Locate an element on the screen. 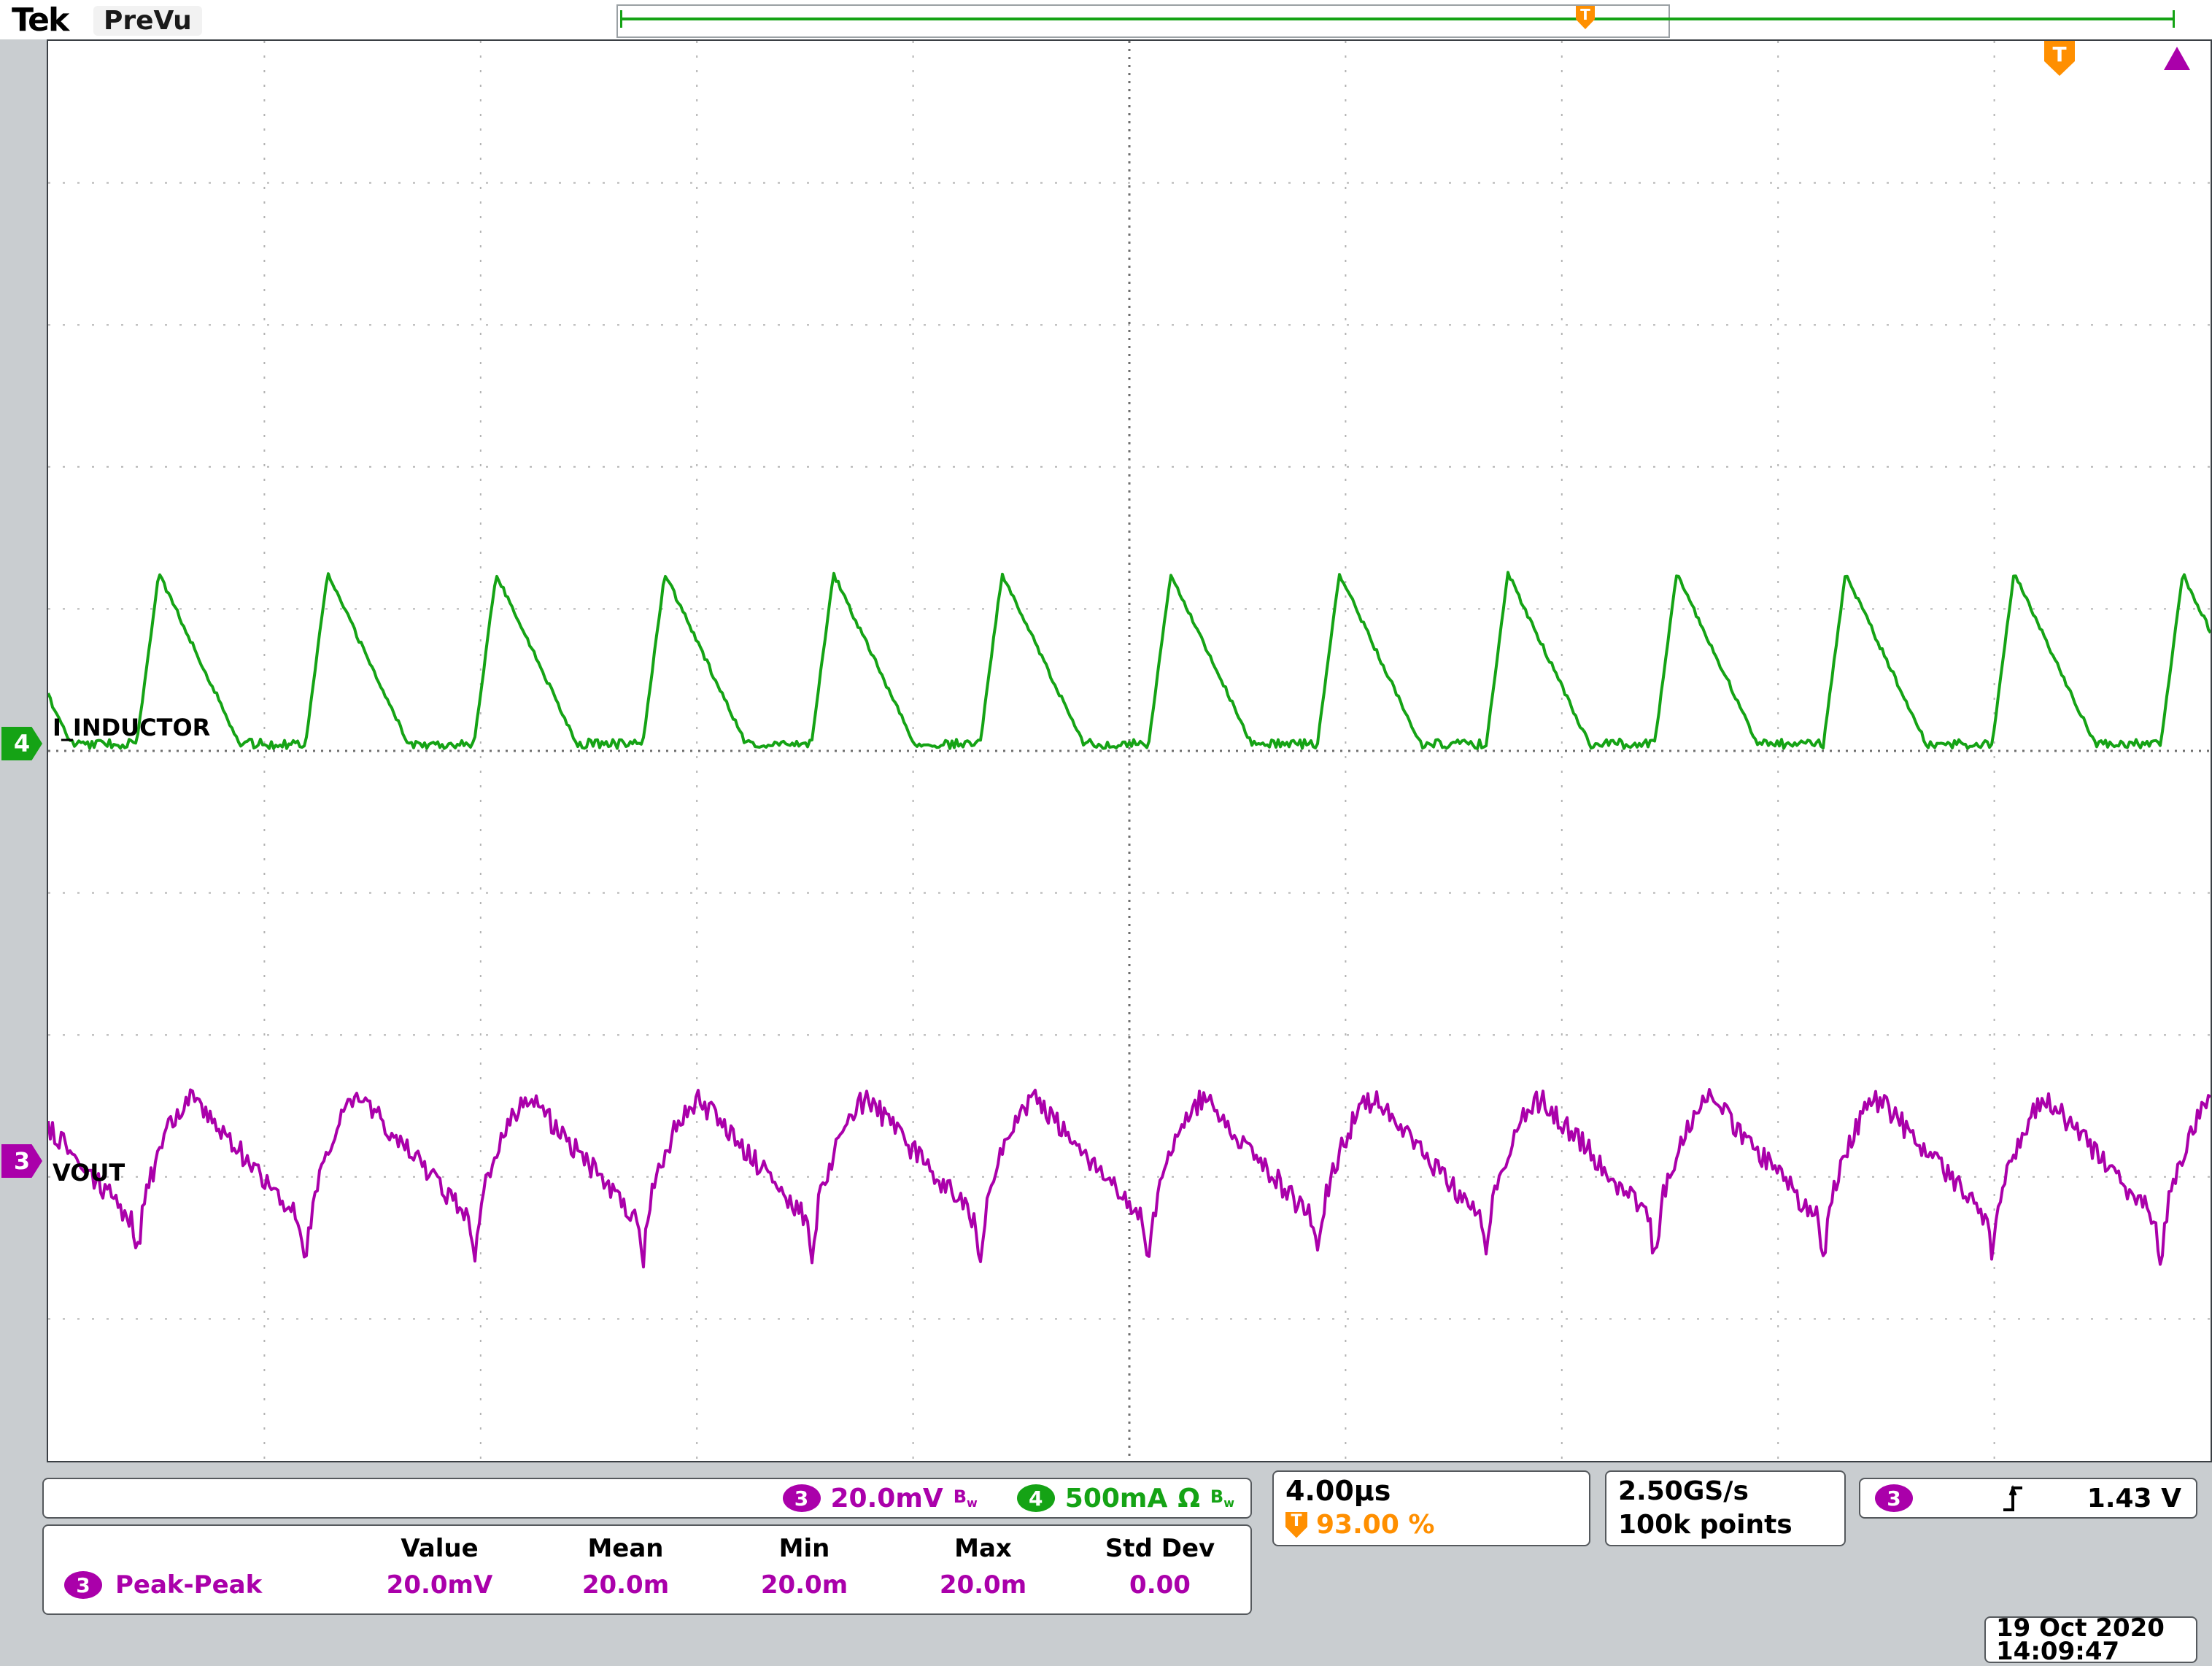  channel-3-badge: 3 is located at coordinates (801, 1498).